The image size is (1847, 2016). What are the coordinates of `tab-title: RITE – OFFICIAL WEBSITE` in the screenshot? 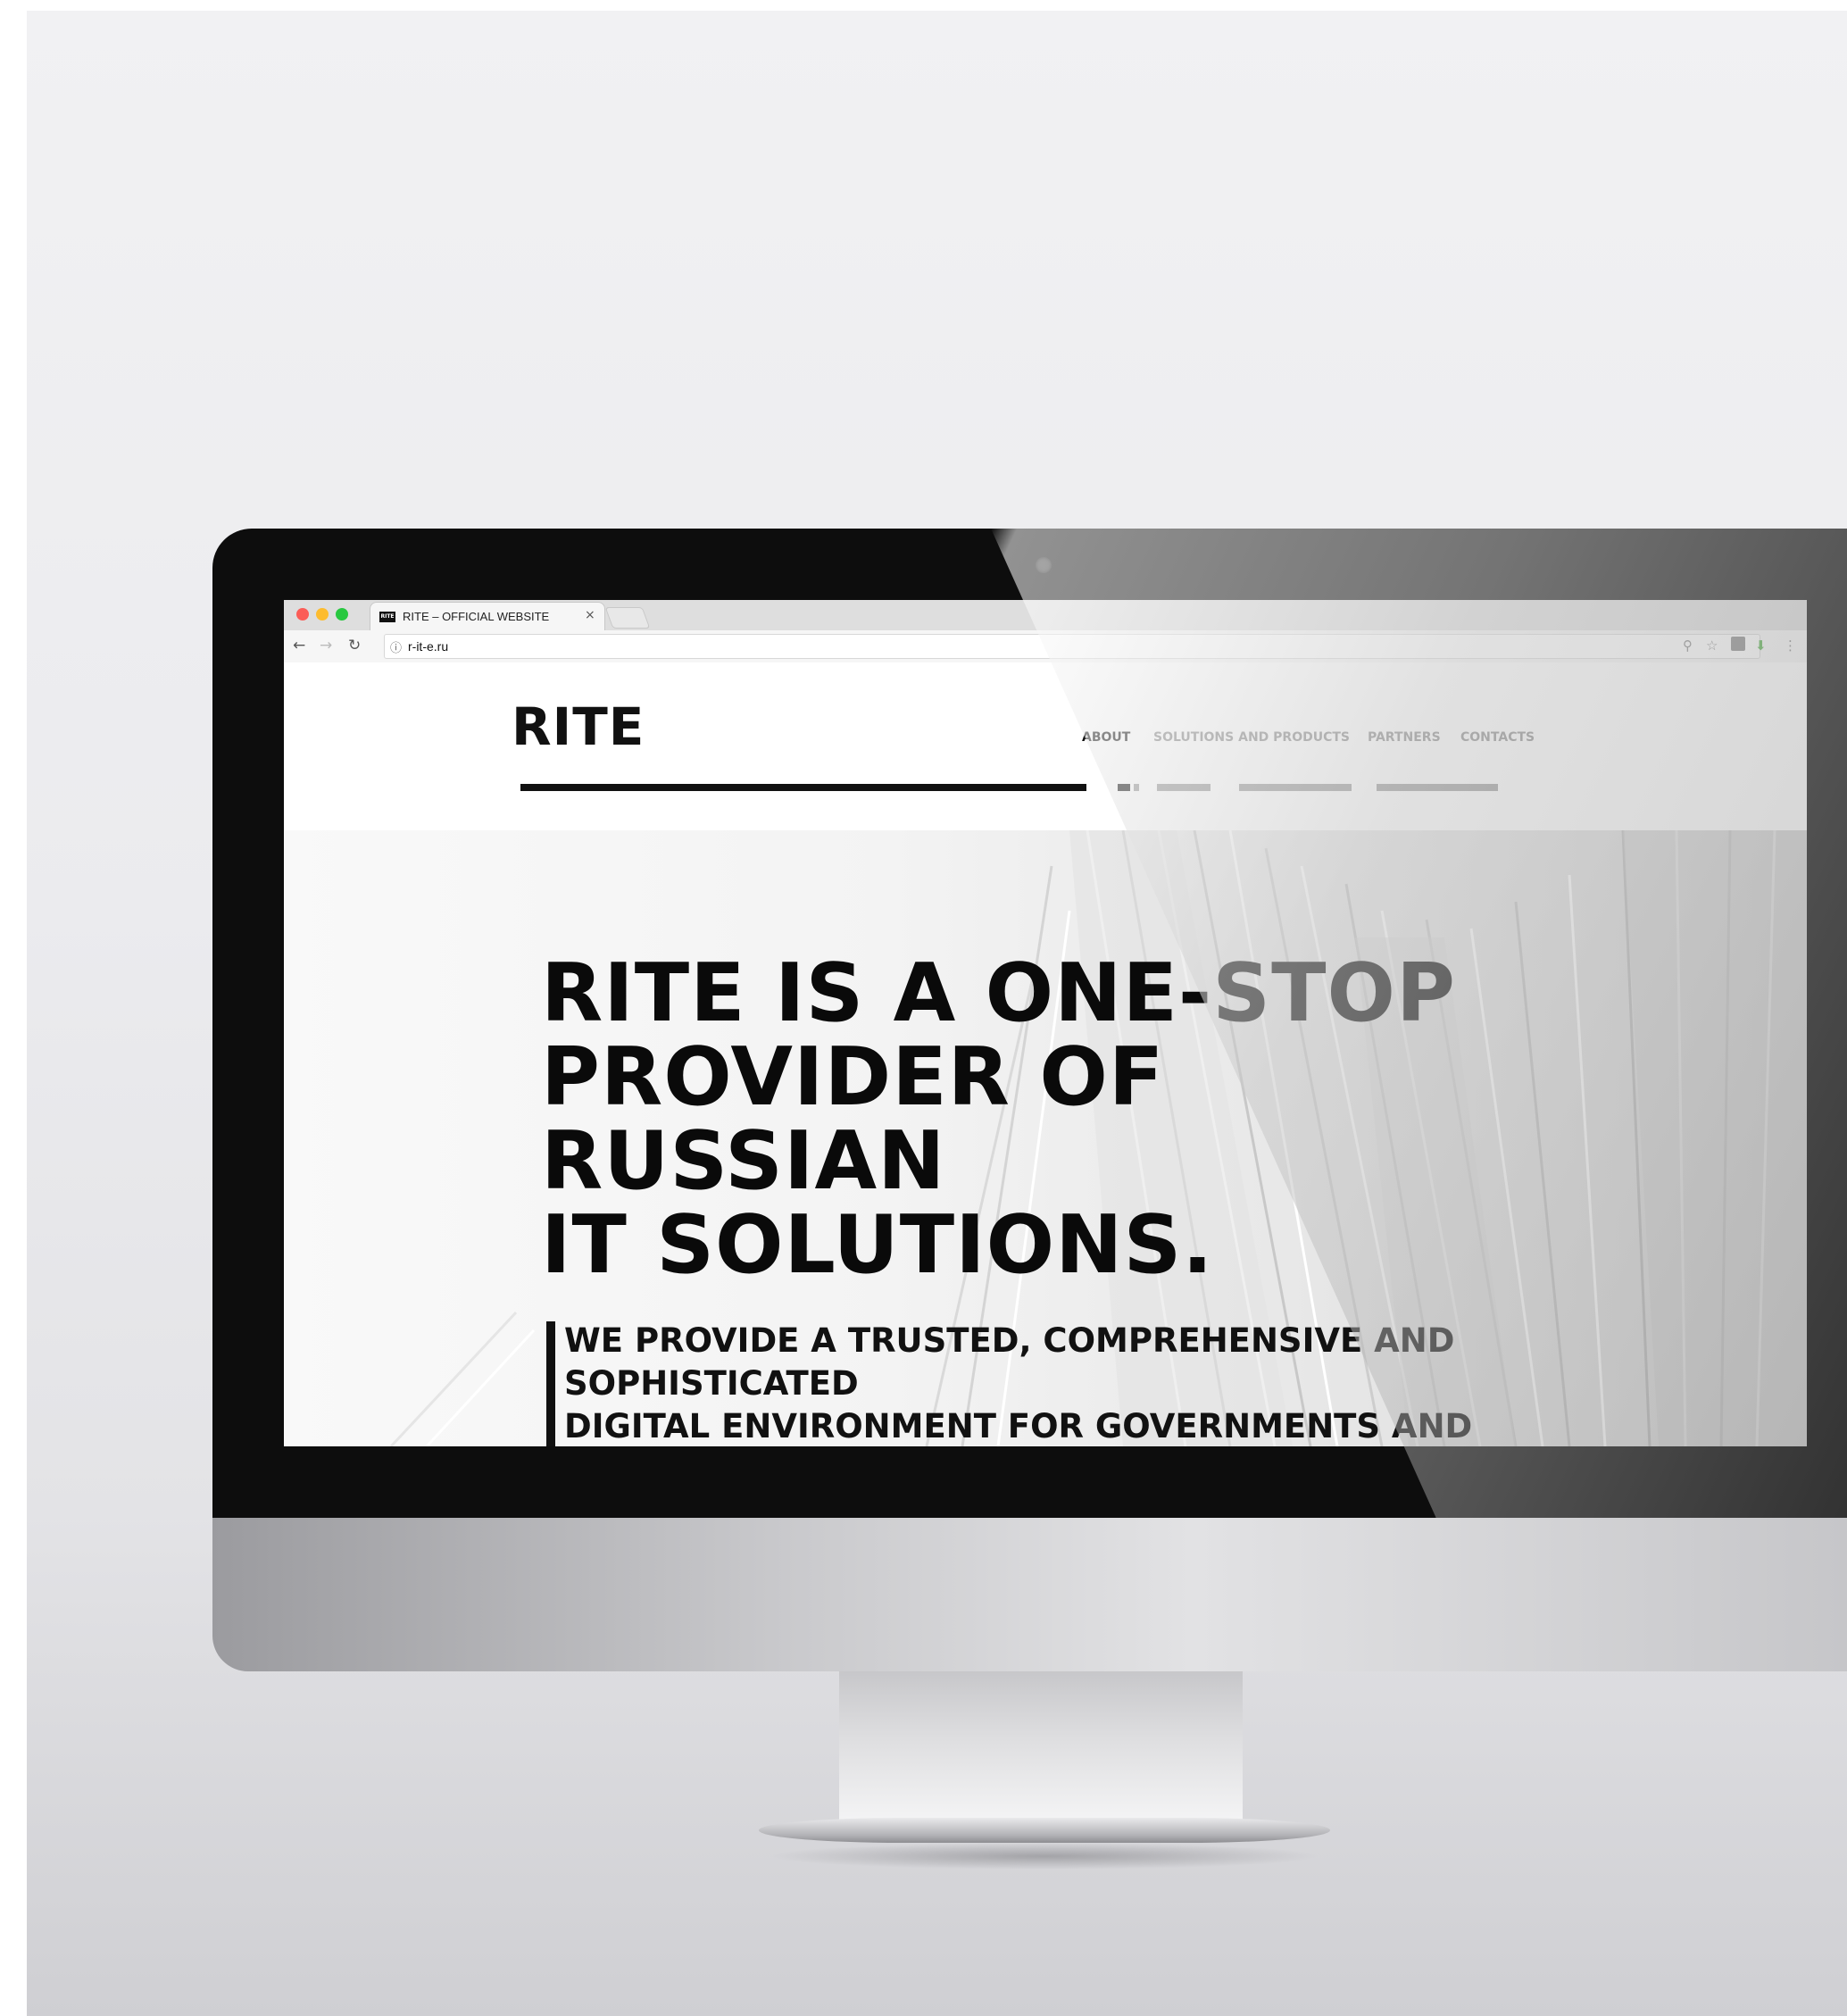 It's located at (476, 616).